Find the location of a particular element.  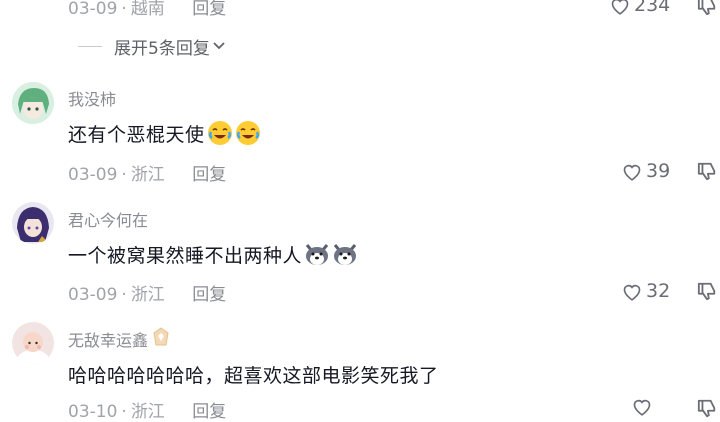

username-row: 无敌幸运鑫 is located at coordinates (119, 339).